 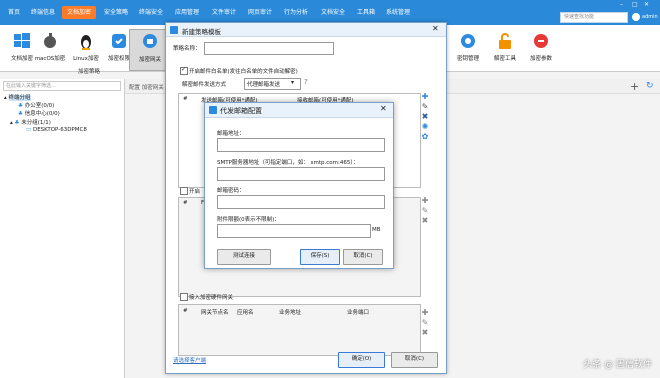 I want to click on table-header: 应用名, so click(x=245, y=313).